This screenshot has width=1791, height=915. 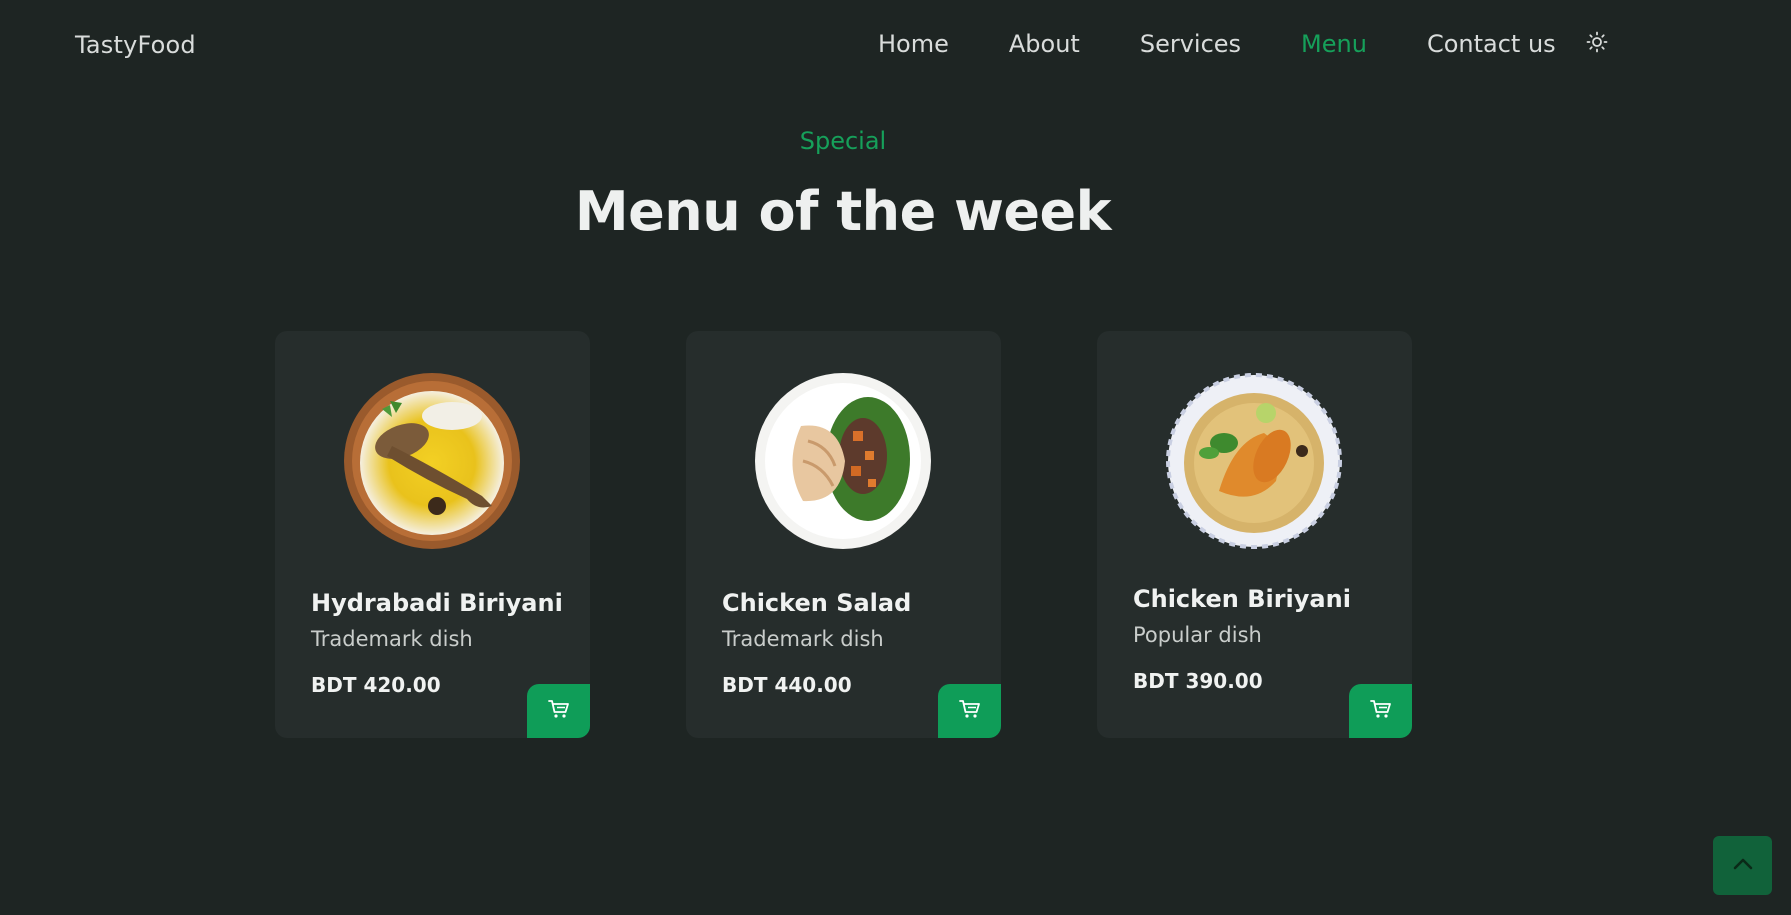 What do you see at coordinates (437, 603) in the screenshot?
I see `dish-name: Hydrabadi Biriyani` at bounding box center [437, 603].